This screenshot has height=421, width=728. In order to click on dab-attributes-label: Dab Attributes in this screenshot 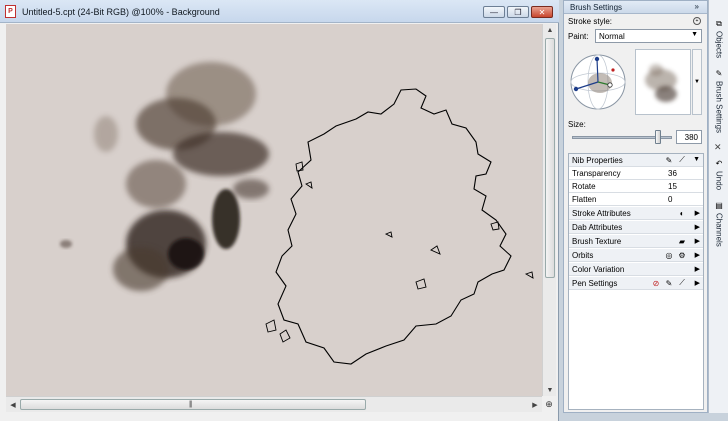, I will do `click(597, 227)`.